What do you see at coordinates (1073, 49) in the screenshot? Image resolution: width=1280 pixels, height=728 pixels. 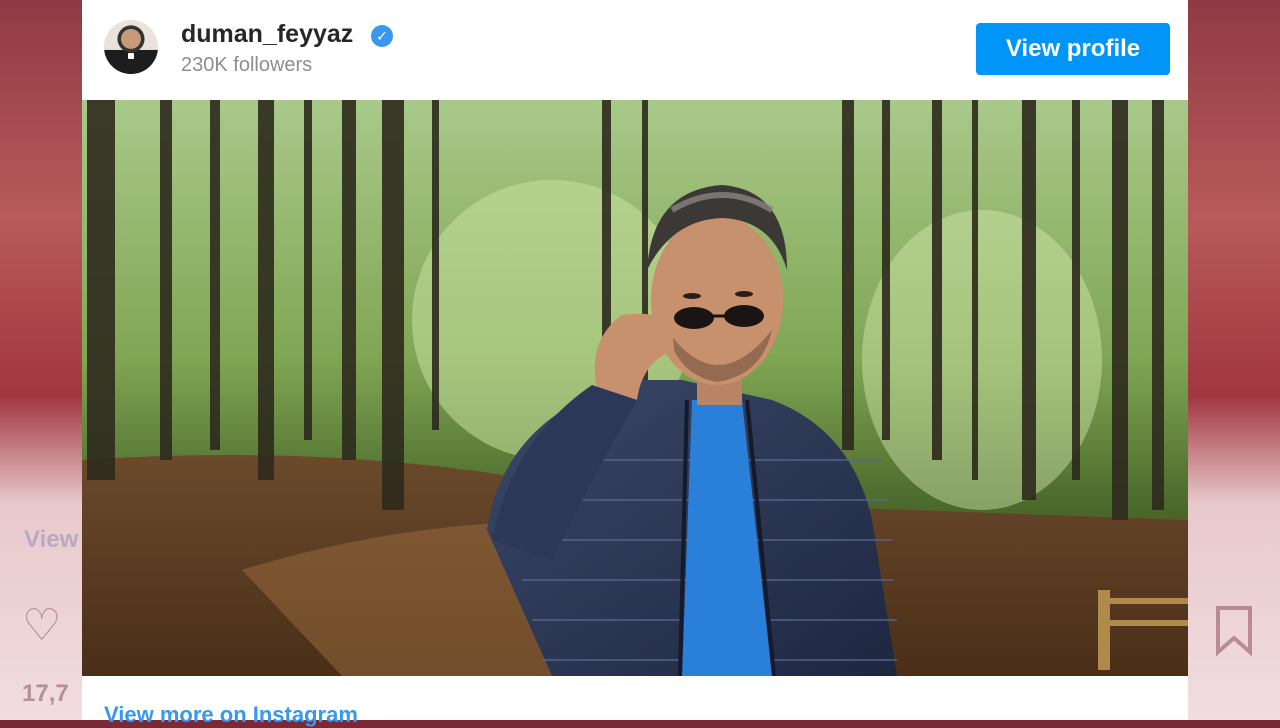 I see `view-profile-button: View profile` at bounding box center [1073, 49].